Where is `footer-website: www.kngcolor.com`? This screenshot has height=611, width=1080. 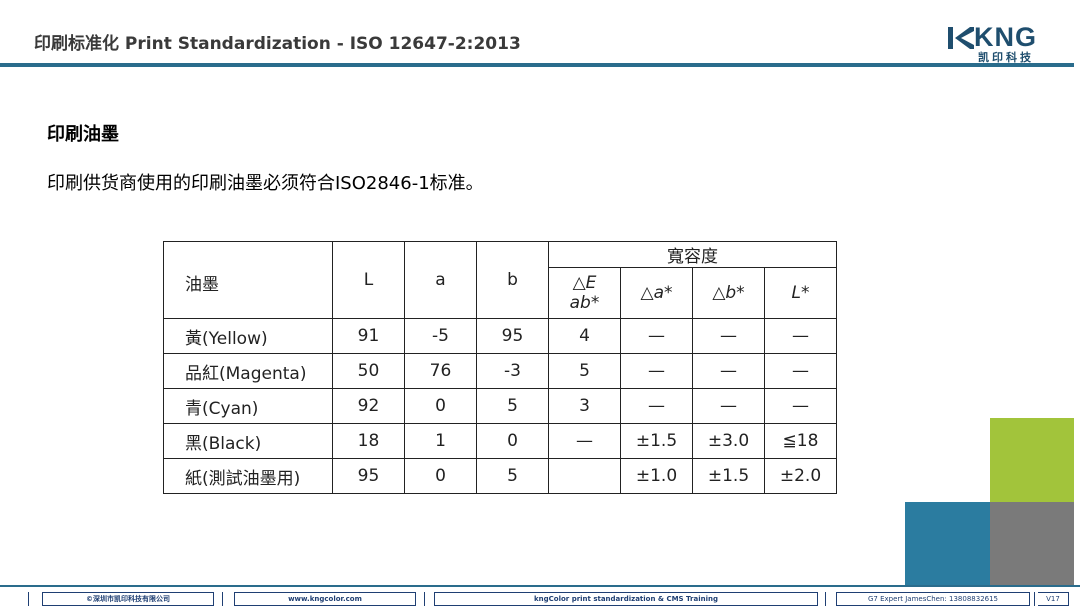 footer-website: www.kngcolor.com is located at coordinates (325, 599).